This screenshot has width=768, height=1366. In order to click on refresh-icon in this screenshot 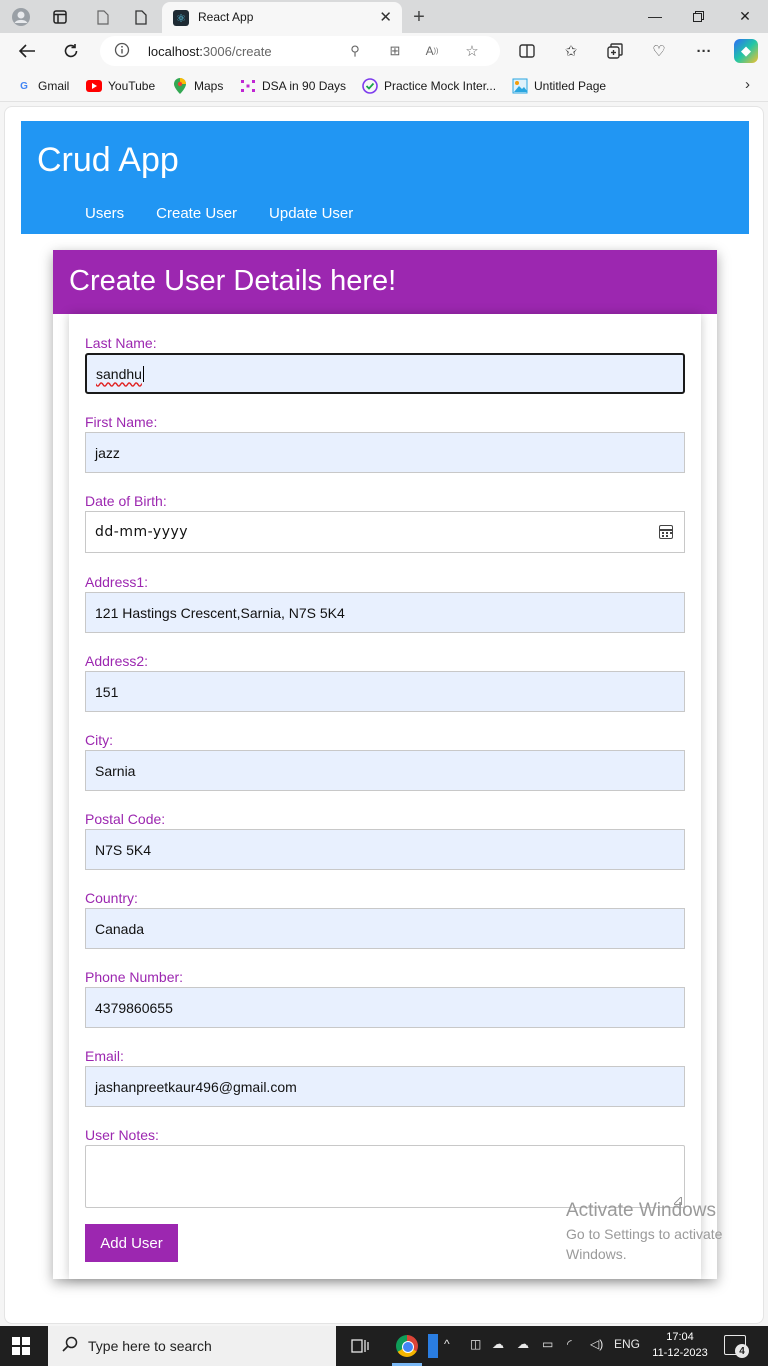, I will do `click(71, 51)`.